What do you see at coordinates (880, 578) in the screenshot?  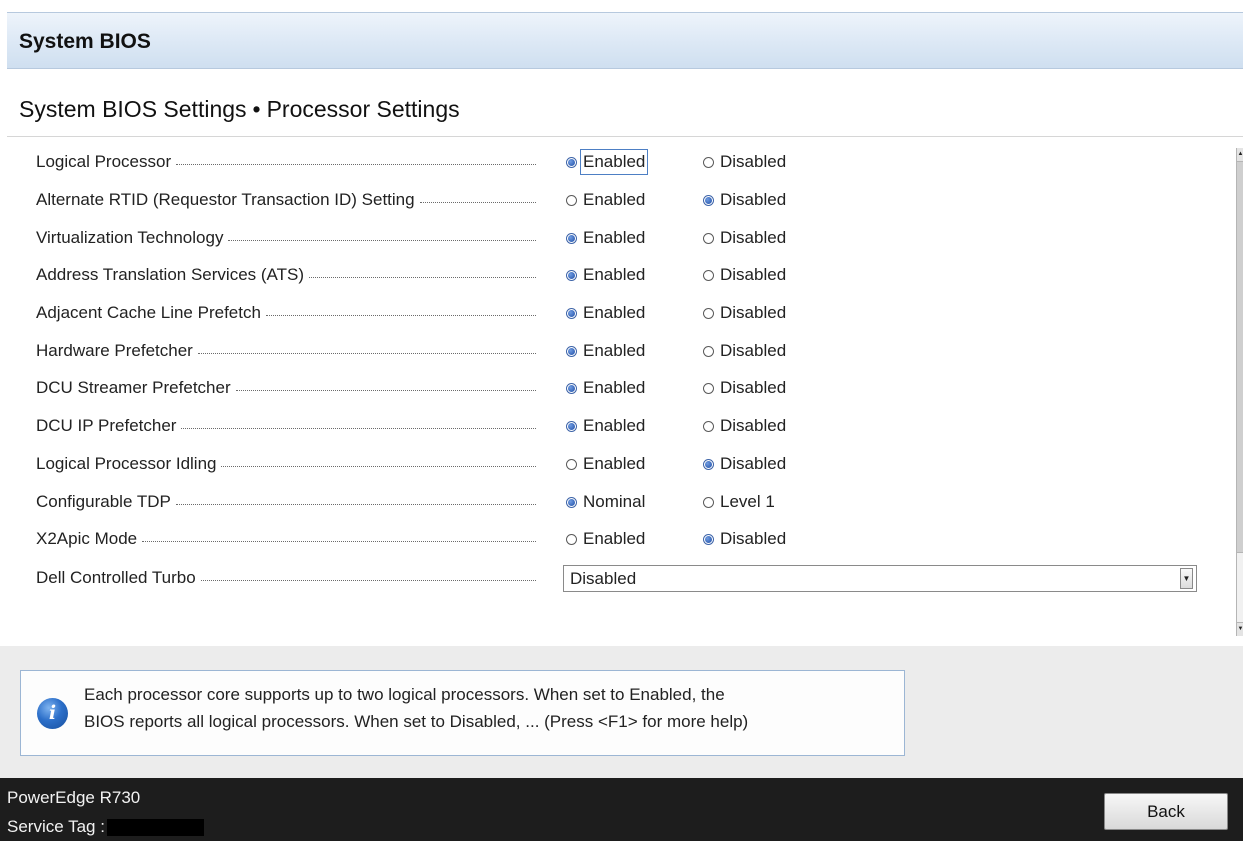 I see `setting-dropdown: Disabled ▼` at bounding box center [880, 578].